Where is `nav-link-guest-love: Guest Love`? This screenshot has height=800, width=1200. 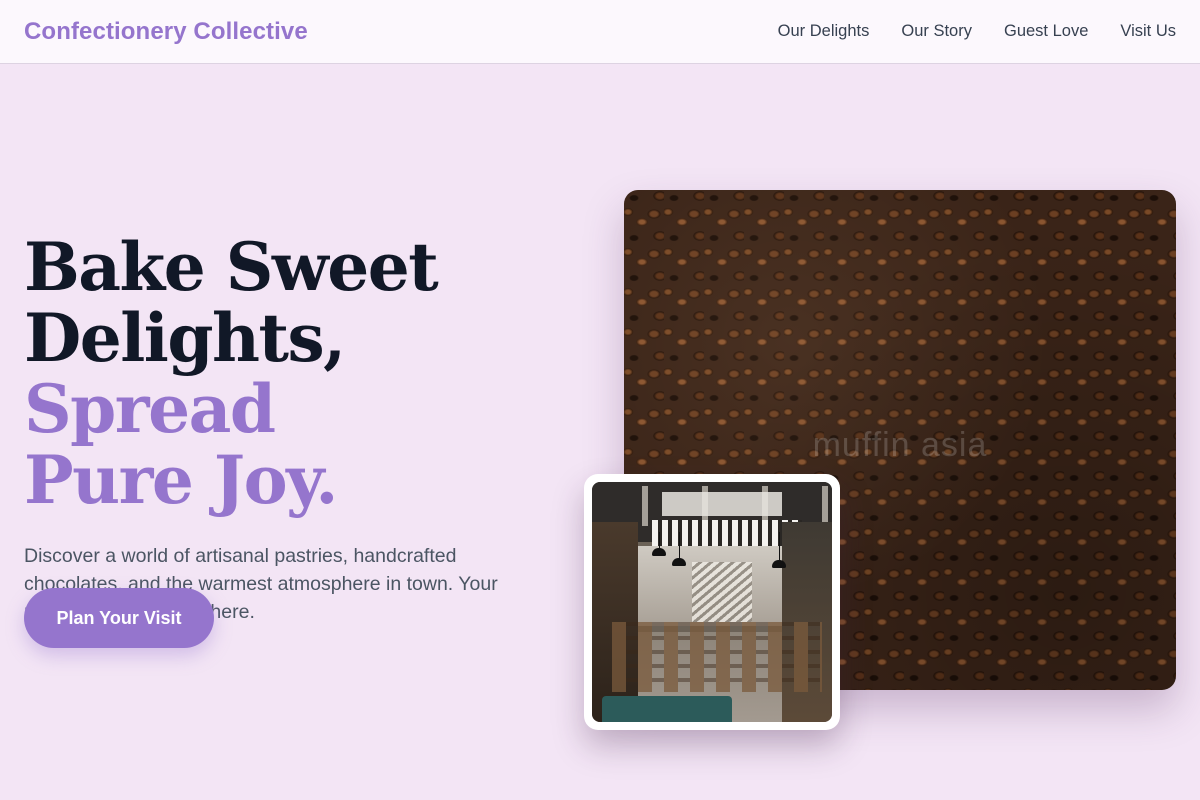
nav-link-guest-love: Guest Love is located at coordinates (1046, 31).